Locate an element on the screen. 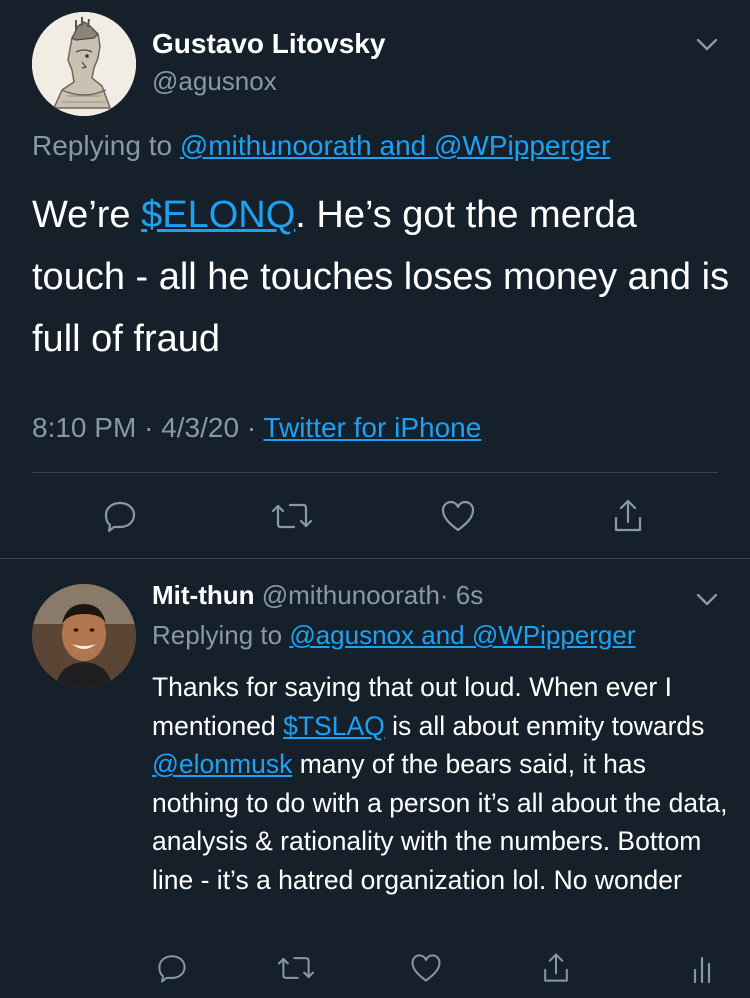  replying-to: Replying to @agusnox and @WPipperger is located at coordinates (394, 635).